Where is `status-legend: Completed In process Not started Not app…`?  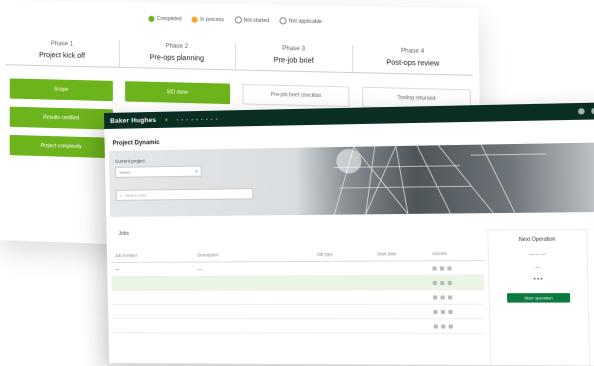
status-legend: Completed In process Not started Not app… is located at coordinates (239, 20).